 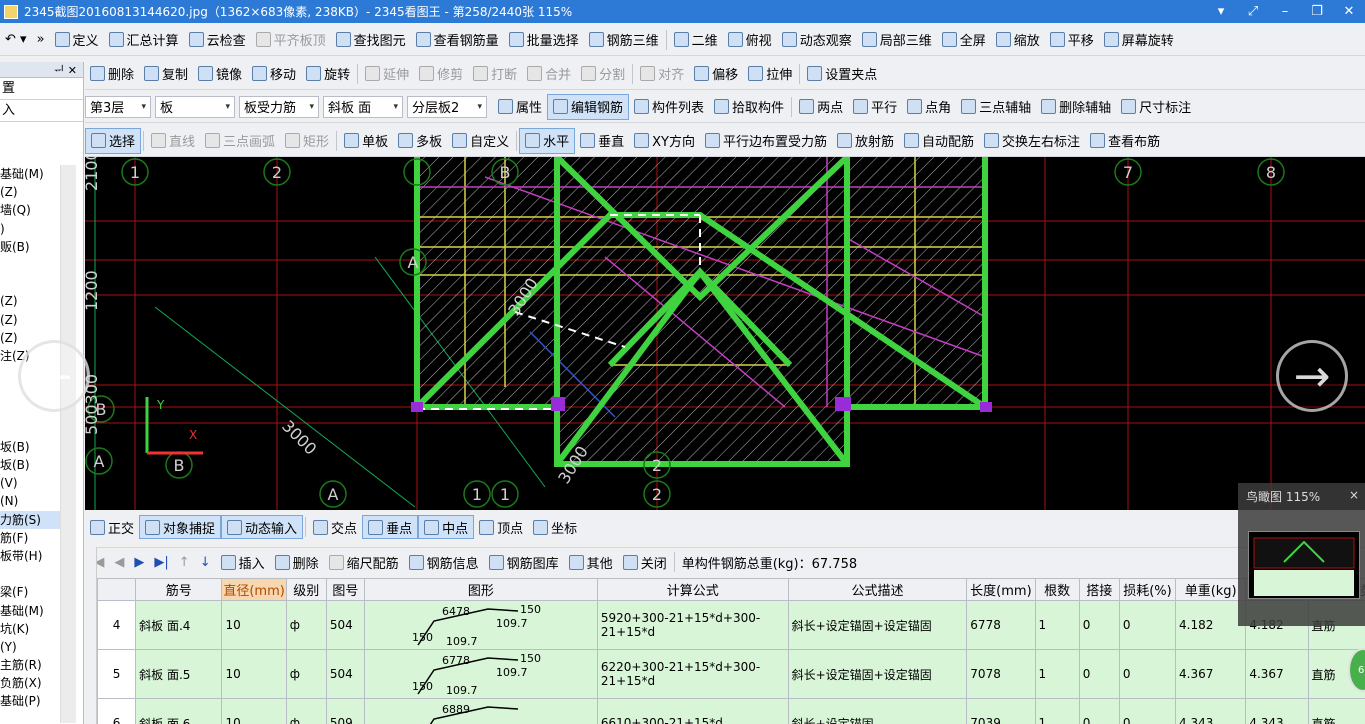 What do you see at coordinates (1076, 107) in the screenshot?
I see `delete-axis-button: 删除辅轴` at bounding box center [1076, 107].